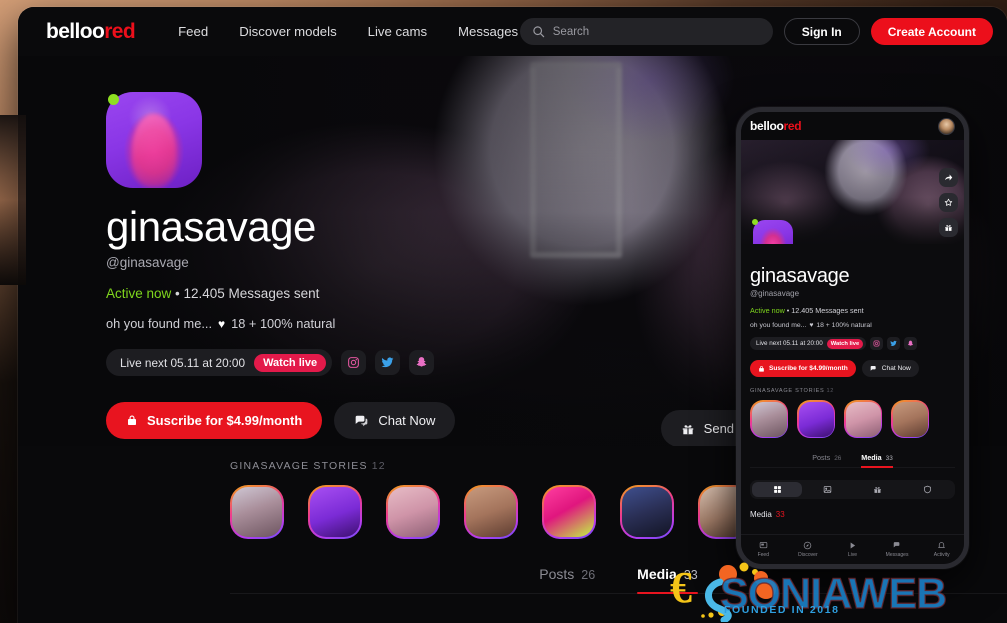 The height and width of the screenshot is (623, 1007). What do you see at coordinates (488, 31) in the screenshot?
I see `nav-messages: Messages` at bounding box center [488, 31].